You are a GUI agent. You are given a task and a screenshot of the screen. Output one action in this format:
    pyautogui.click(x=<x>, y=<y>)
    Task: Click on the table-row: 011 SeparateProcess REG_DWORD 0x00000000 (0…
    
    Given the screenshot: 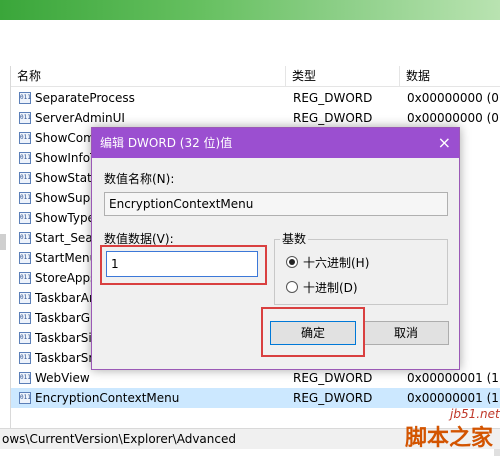 What is the action you would take?
    pyautogui.click(x=255, y=98)
    